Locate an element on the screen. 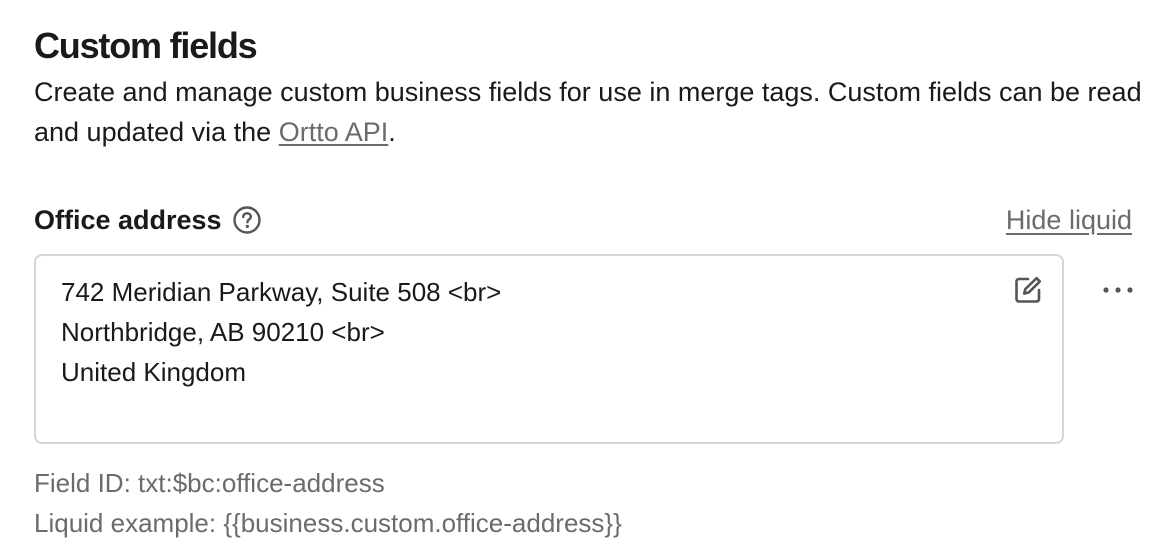 The image size is (1164, 544). field-id-value: txt:$bc:office-address is located at coordinates (261, 483).